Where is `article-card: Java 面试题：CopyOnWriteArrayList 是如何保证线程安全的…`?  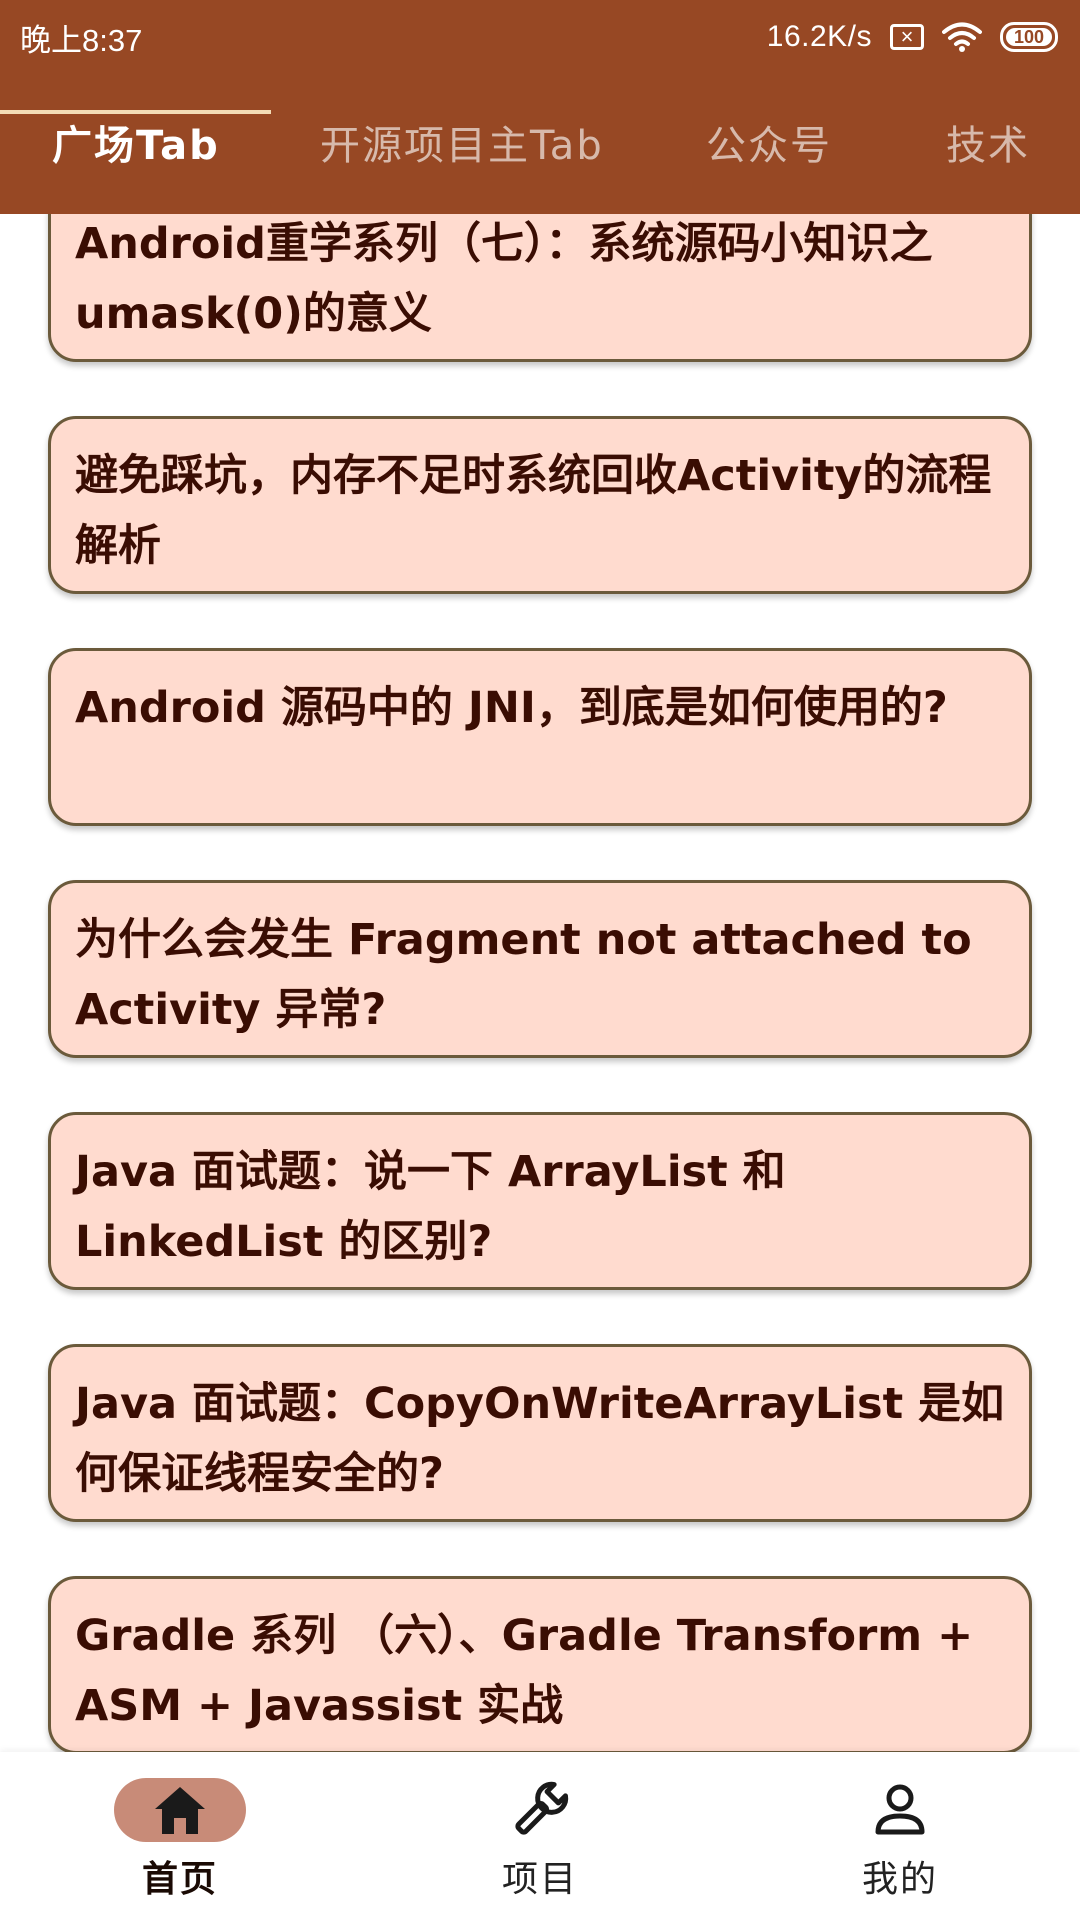
article-card: Java 面试题：CopyOnWriteArrayList 是如何保证线程安全的… is located at coordinates (540, 1433).